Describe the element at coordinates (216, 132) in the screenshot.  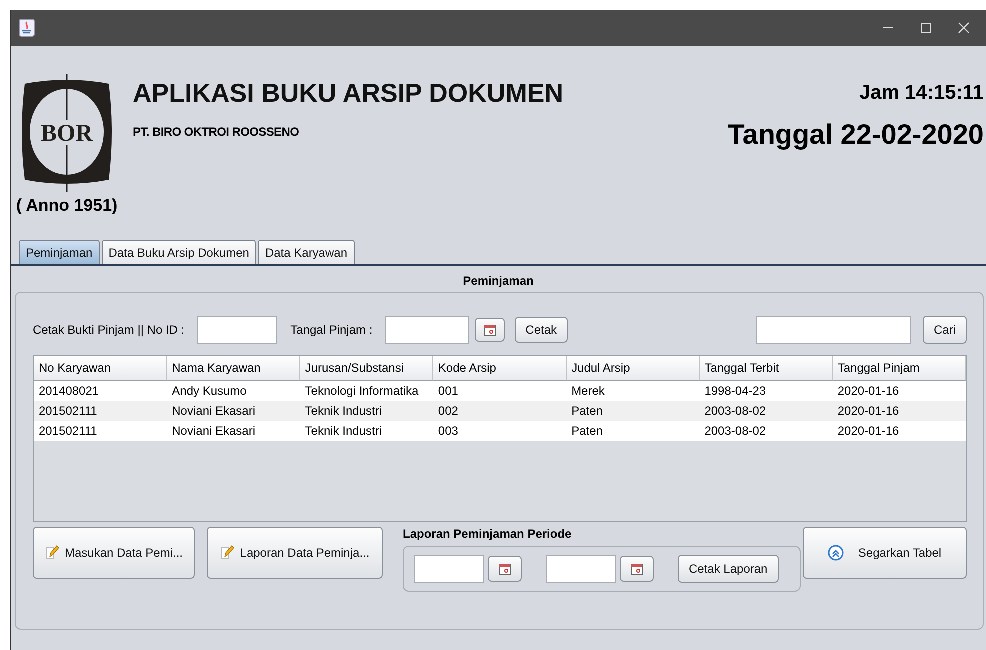
I see `company-name: PT. BIRO OKTROI ROOSSENO` at that location.